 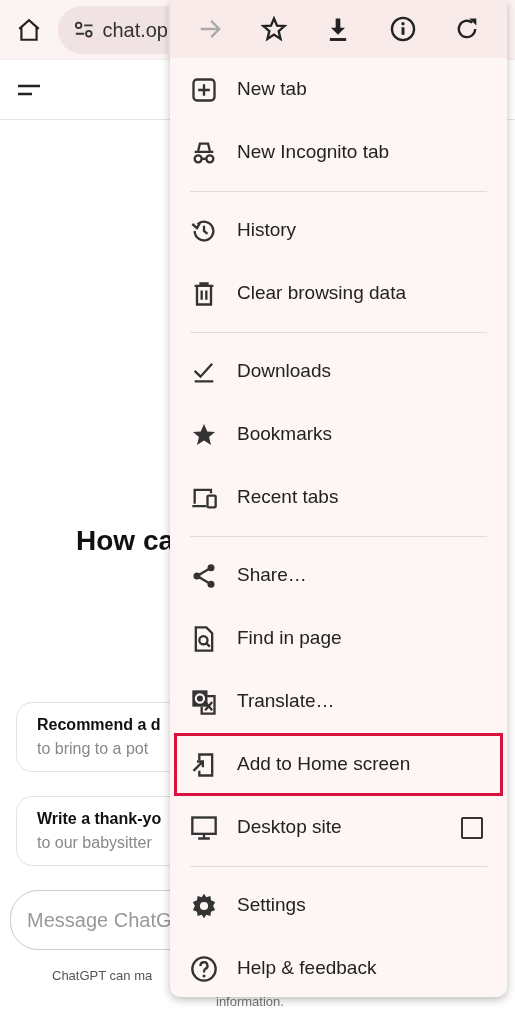 I want to click on menu-item: Find in page, so click(x=338, y=638).